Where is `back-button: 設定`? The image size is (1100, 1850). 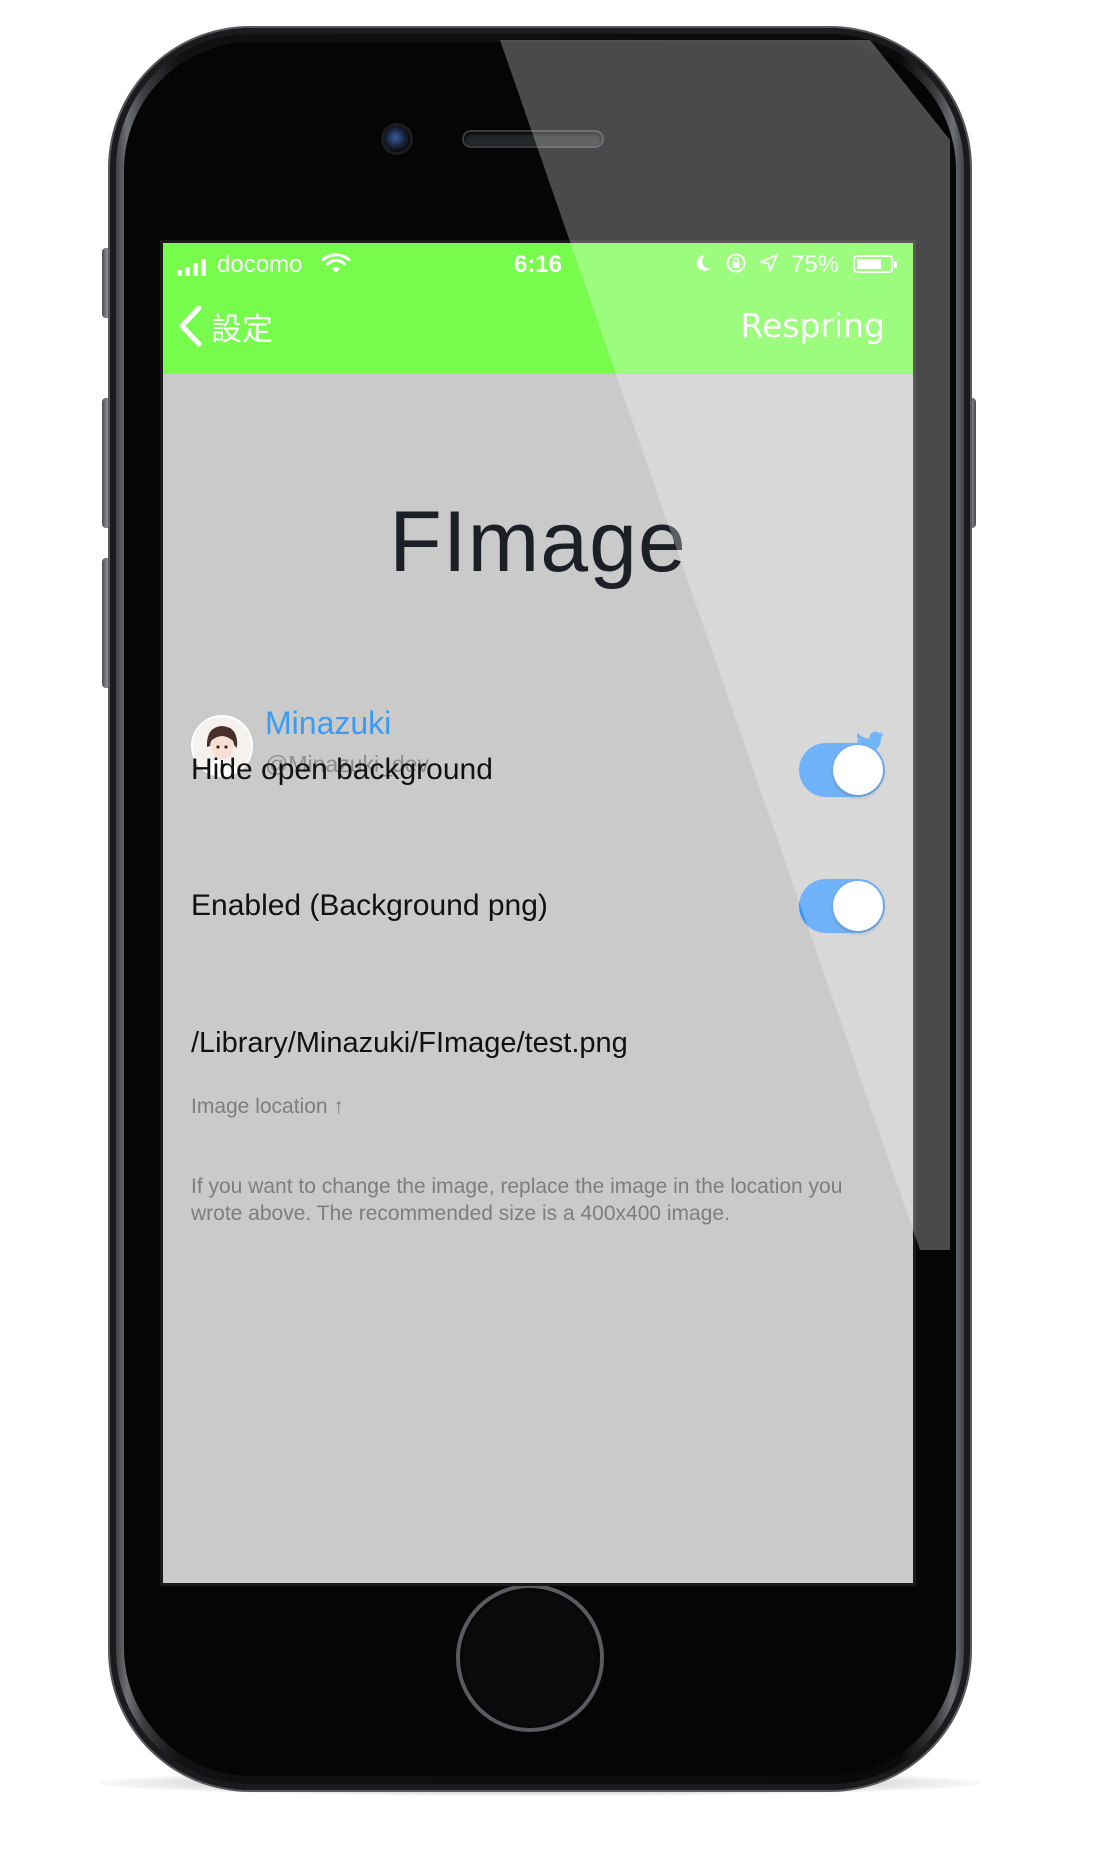 back-button: 設定 is located at coordinates (225, 326).